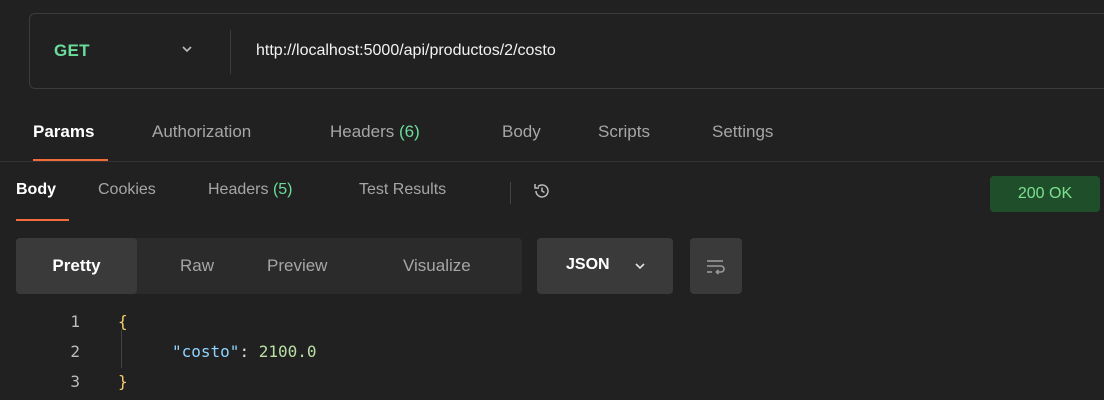  Describe the element at coordinates (510, 193) in the screenshot. I see `tab-divider` at that location.